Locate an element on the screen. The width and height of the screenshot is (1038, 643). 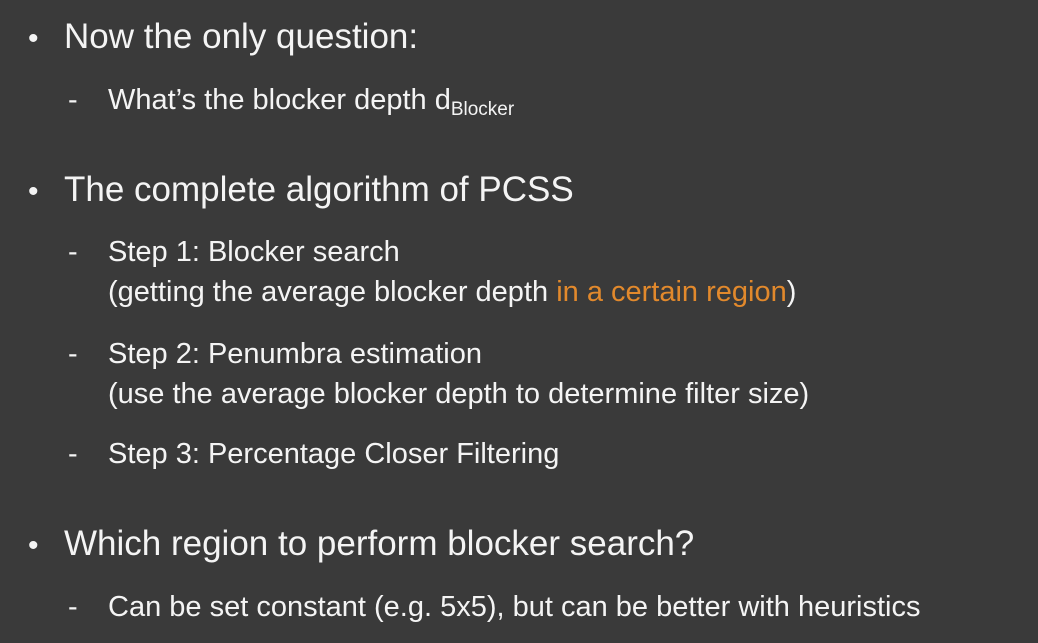
sub-bullet: - What’s the blocker depth dBlocker is located at coordinates (291, 102).